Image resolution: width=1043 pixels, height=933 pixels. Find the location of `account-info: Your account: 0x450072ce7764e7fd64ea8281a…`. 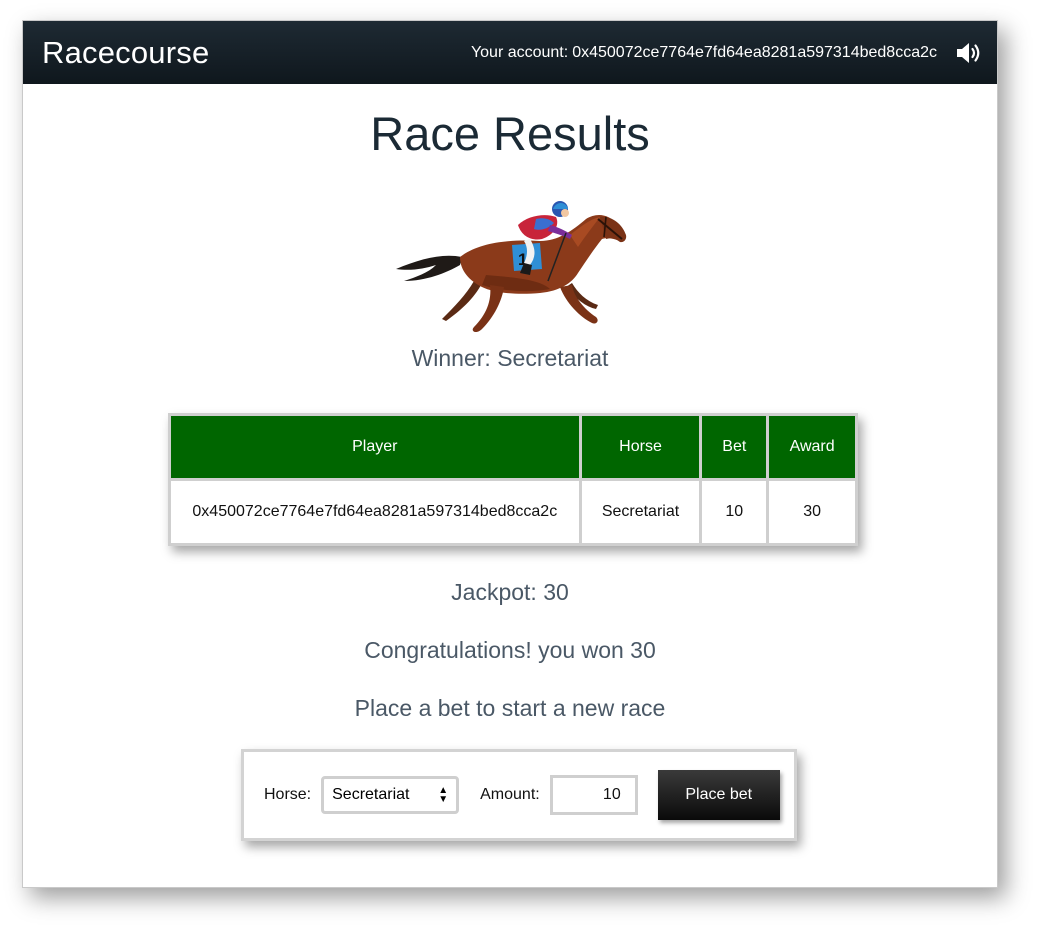

account-info: Your account: 0x450072ce7764e7fd64ea8281a… is located at coordinates (704, 53).